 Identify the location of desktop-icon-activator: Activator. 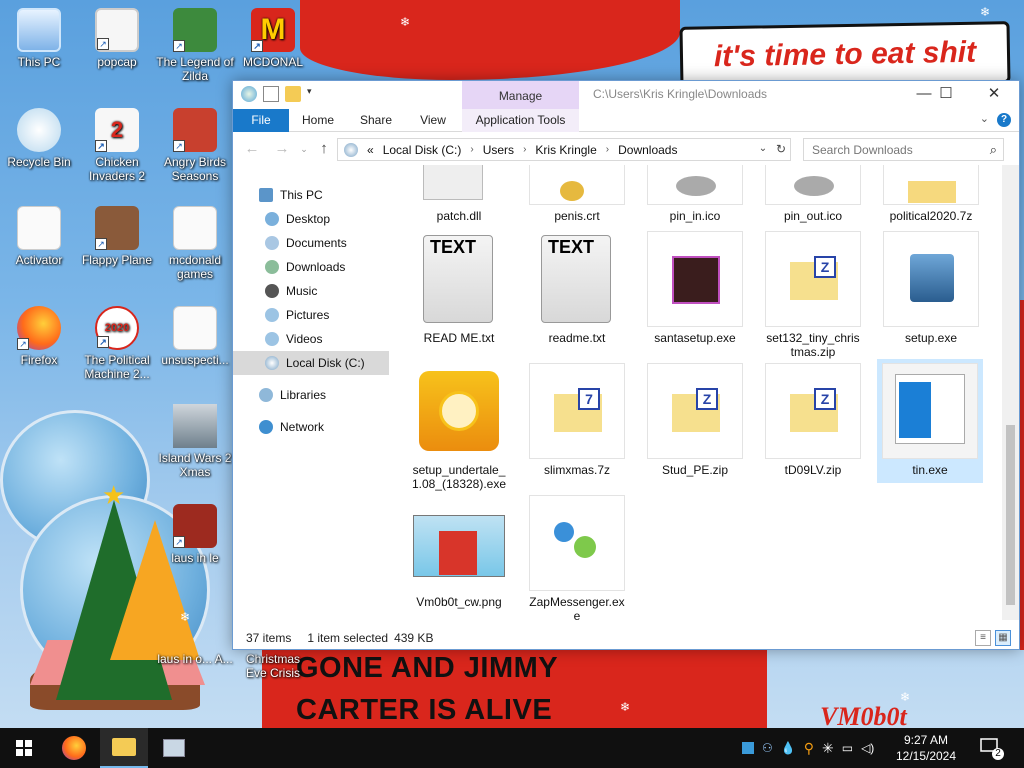
(39, 236).